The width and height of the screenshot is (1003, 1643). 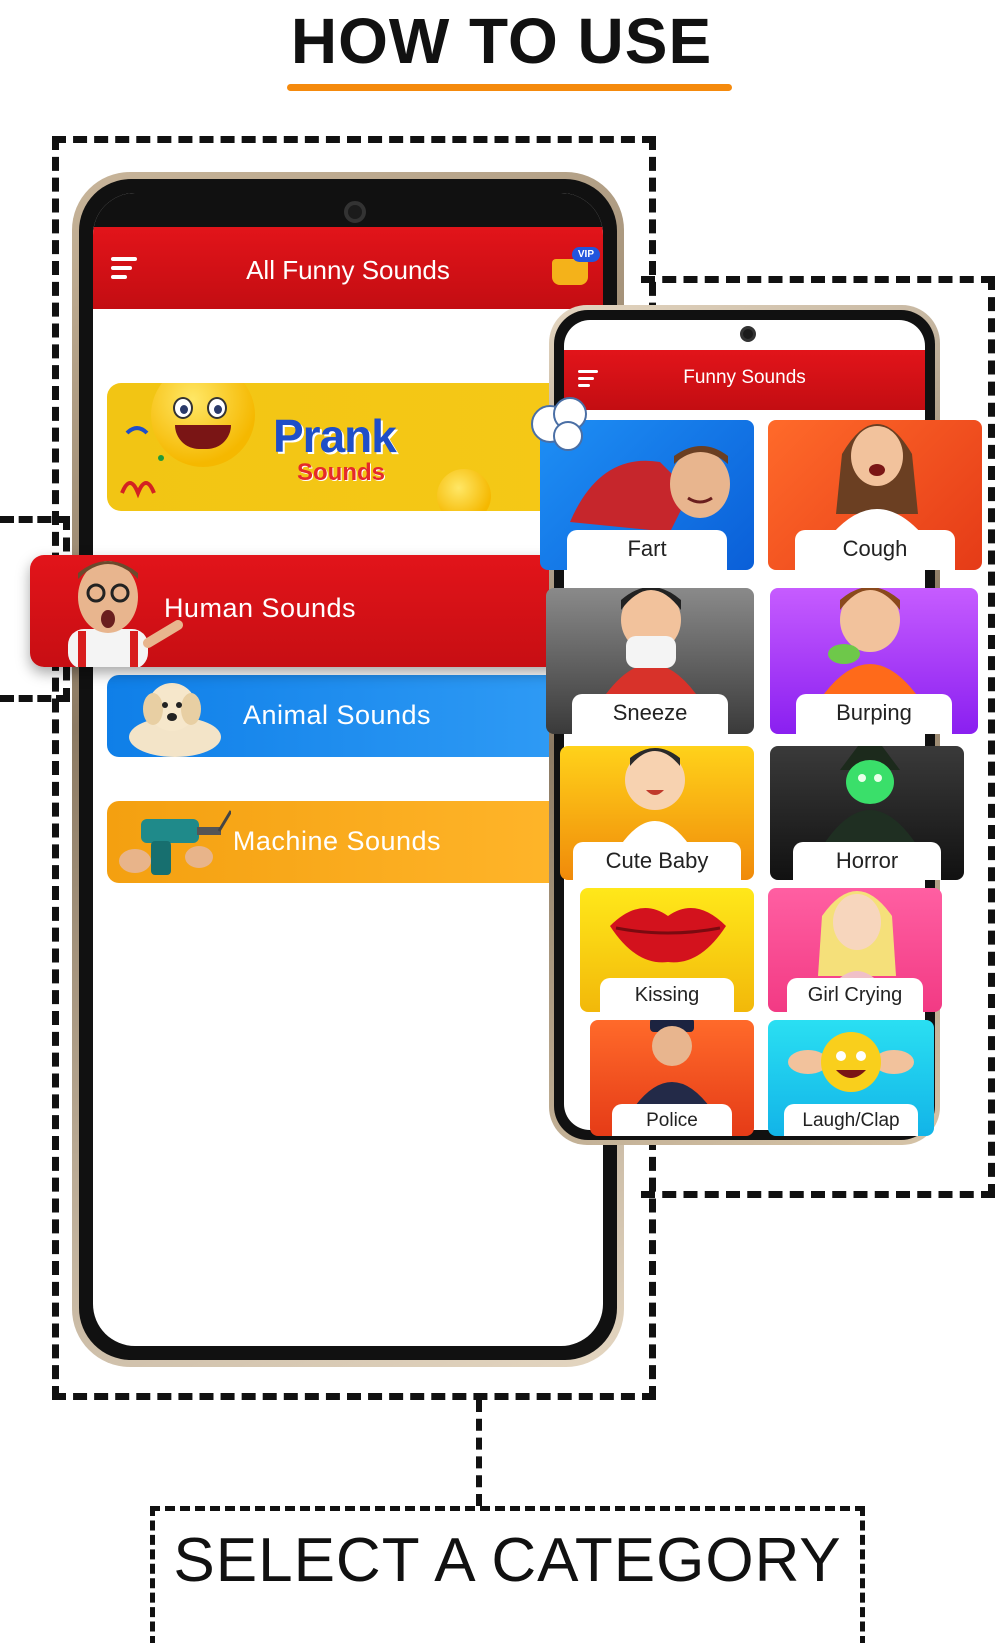 I want to click on category-machine-sounds: Machine Sounds, so click(x=337, y=842).